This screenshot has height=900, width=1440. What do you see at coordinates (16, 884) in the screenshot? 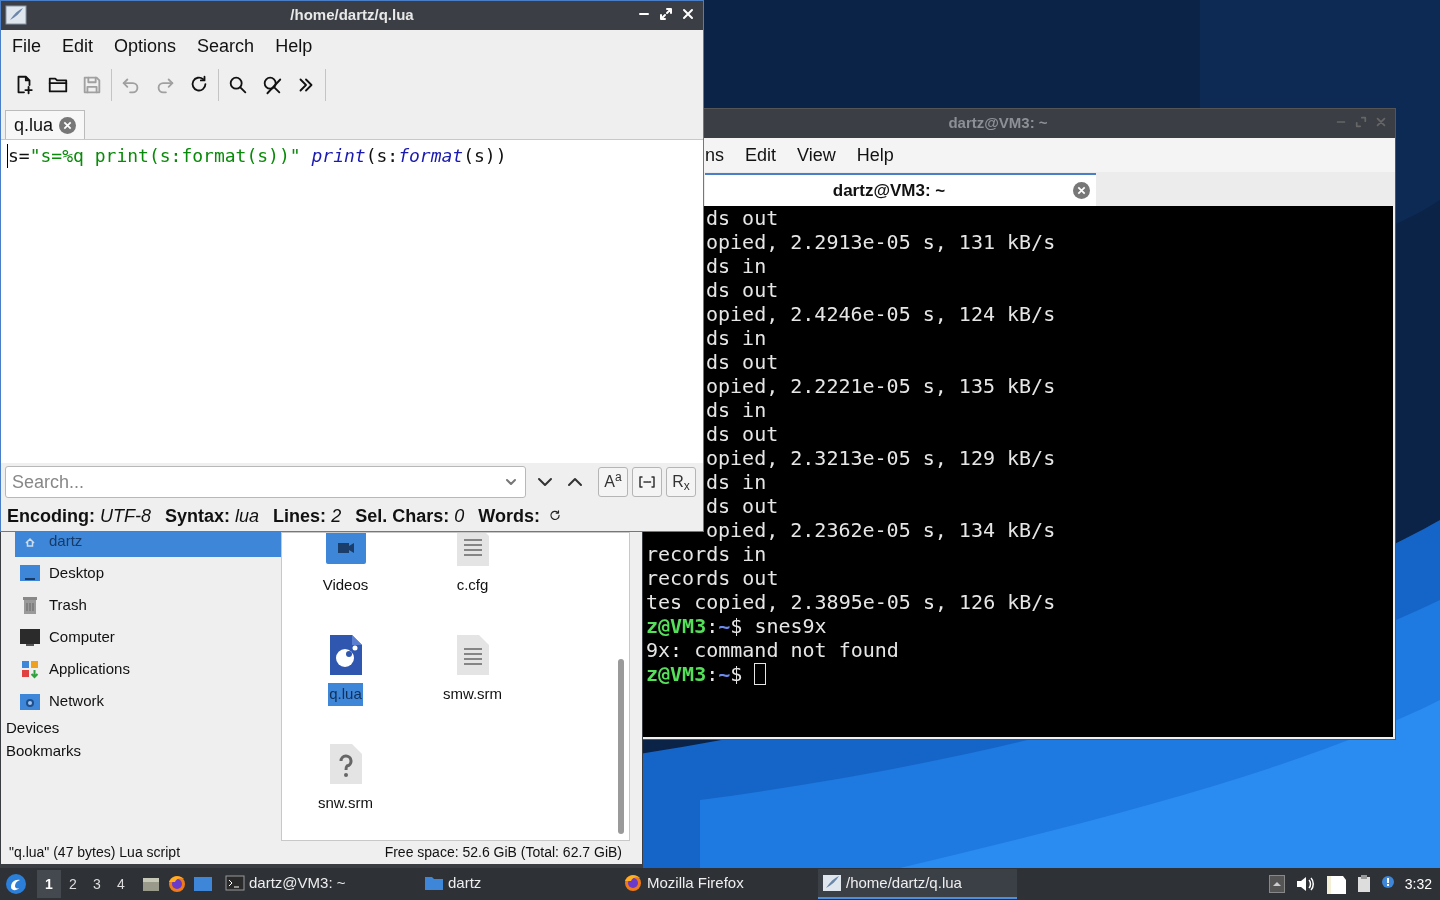
I see `start-menu-icon` at bounding box center [16, 884].